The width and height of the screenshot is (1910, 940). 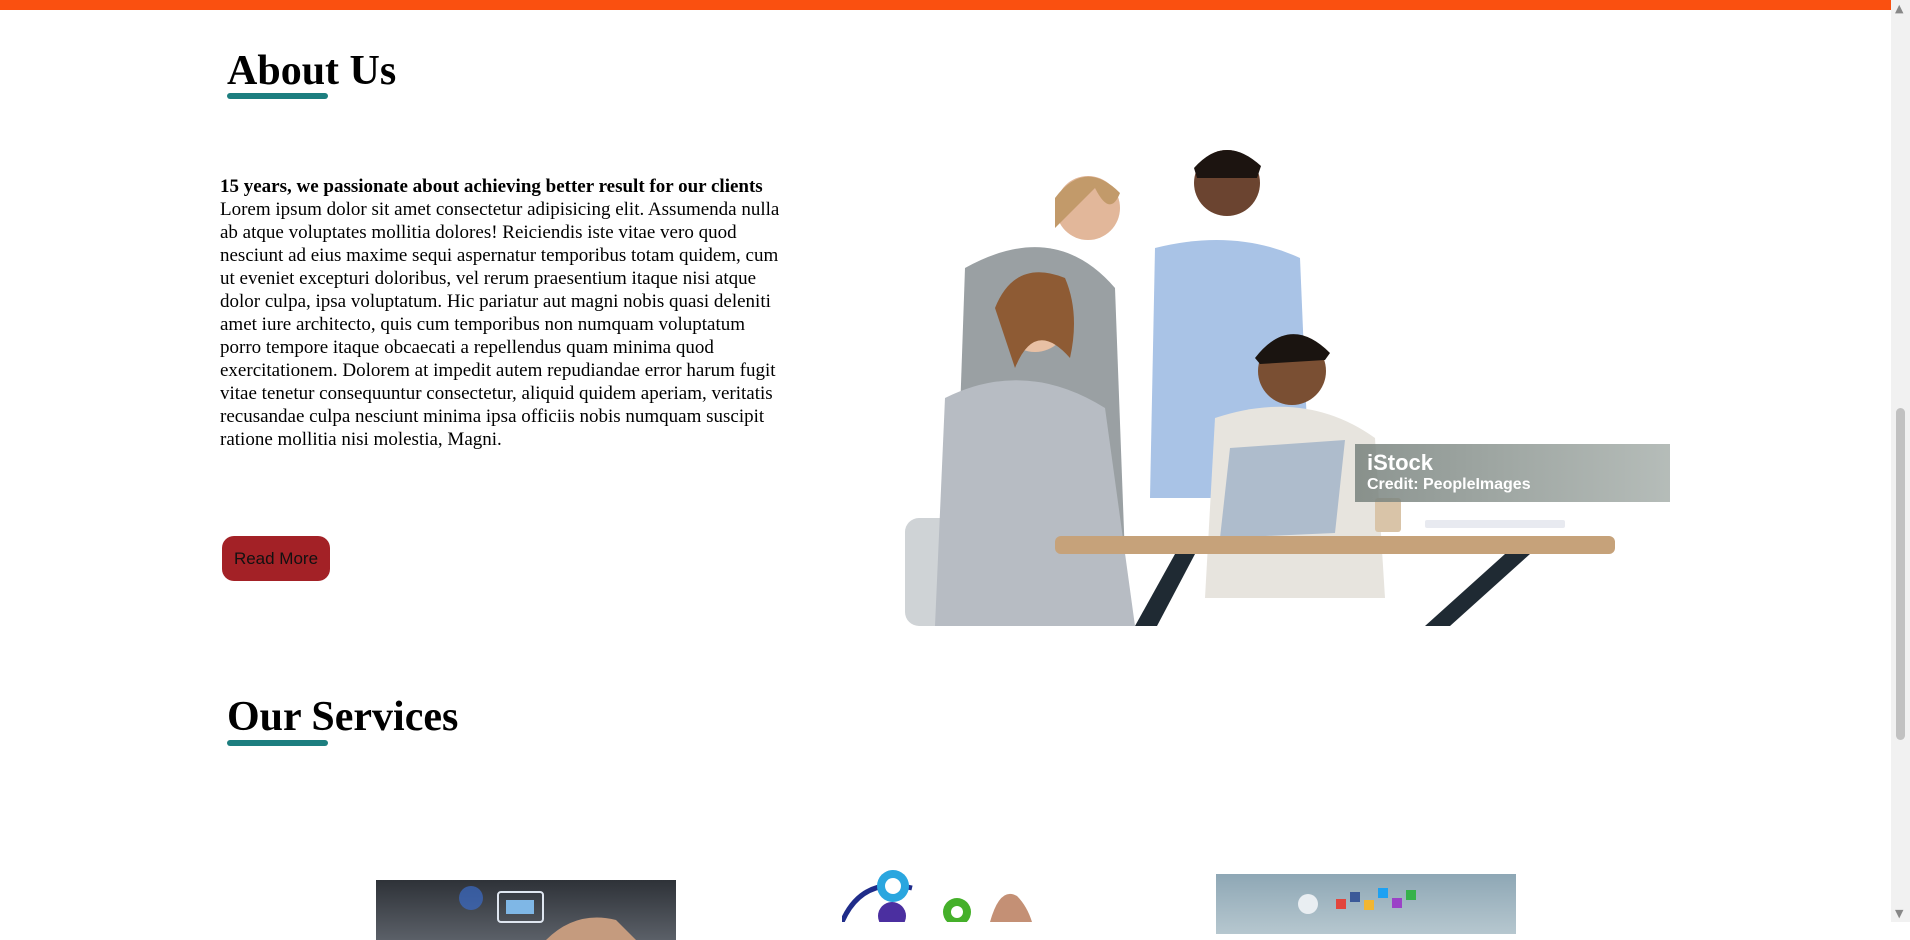 I want to click on scrollbar-thumb, so click(x=1900, y=574).